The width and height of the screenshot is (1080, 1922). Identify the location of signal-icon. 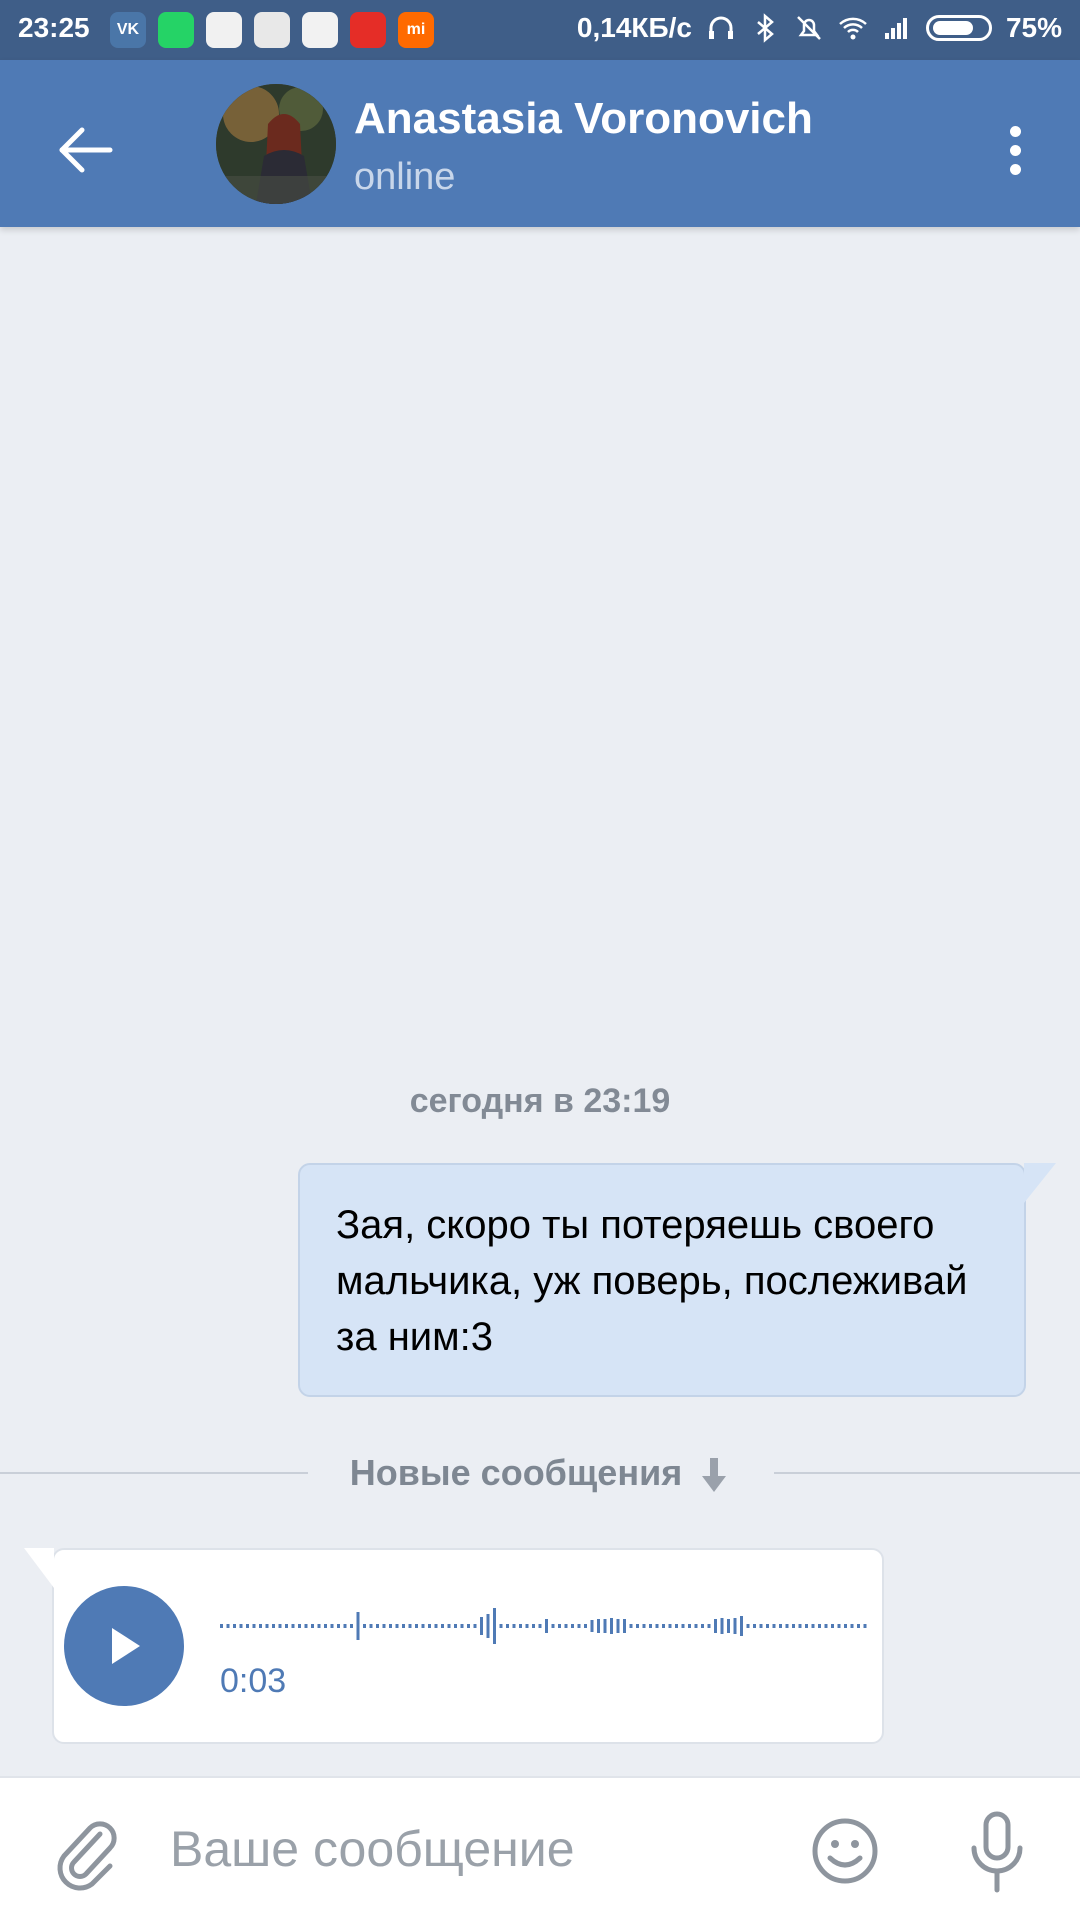
(895, 28).